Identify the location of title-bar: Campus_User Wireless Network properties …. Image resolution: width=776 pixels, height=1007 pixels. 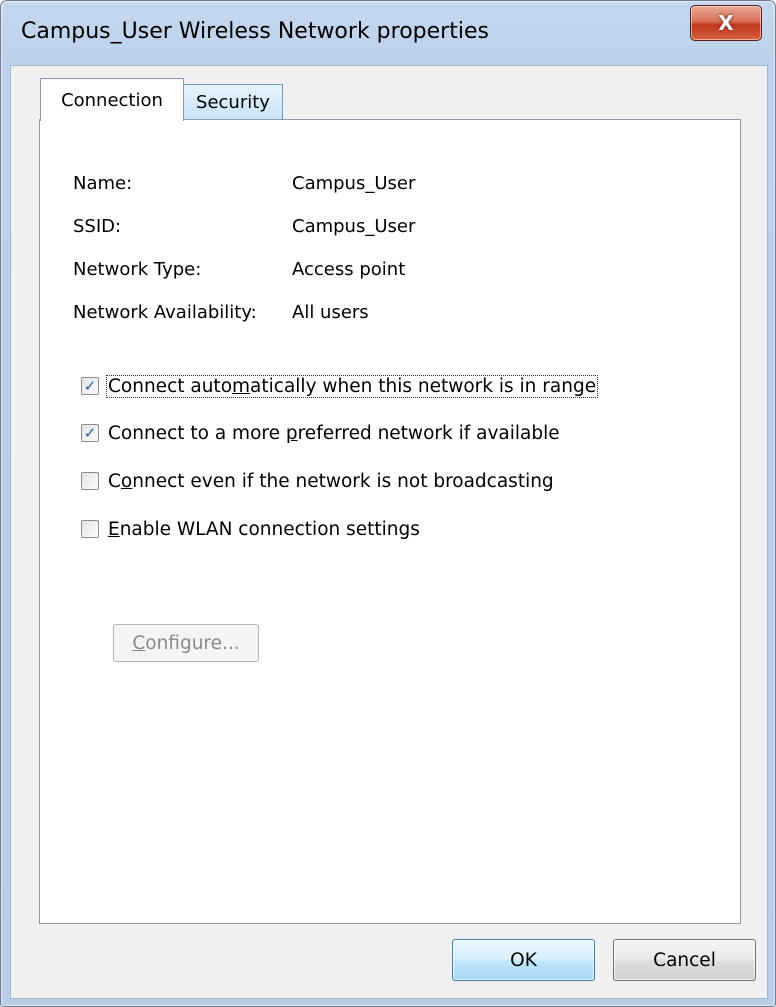
(388, 33).